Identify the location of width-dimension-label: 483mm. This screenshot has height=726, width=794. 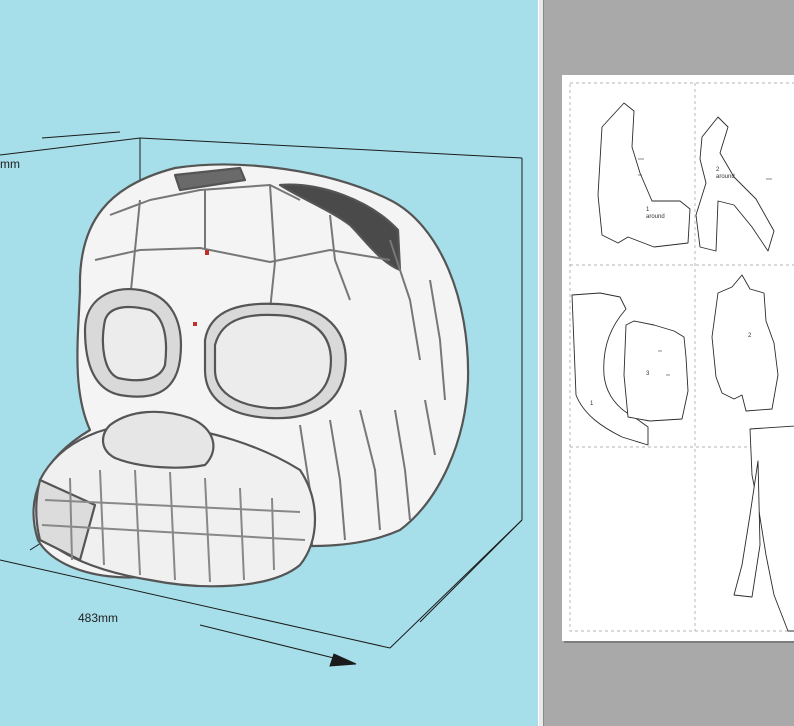
(98, 618).